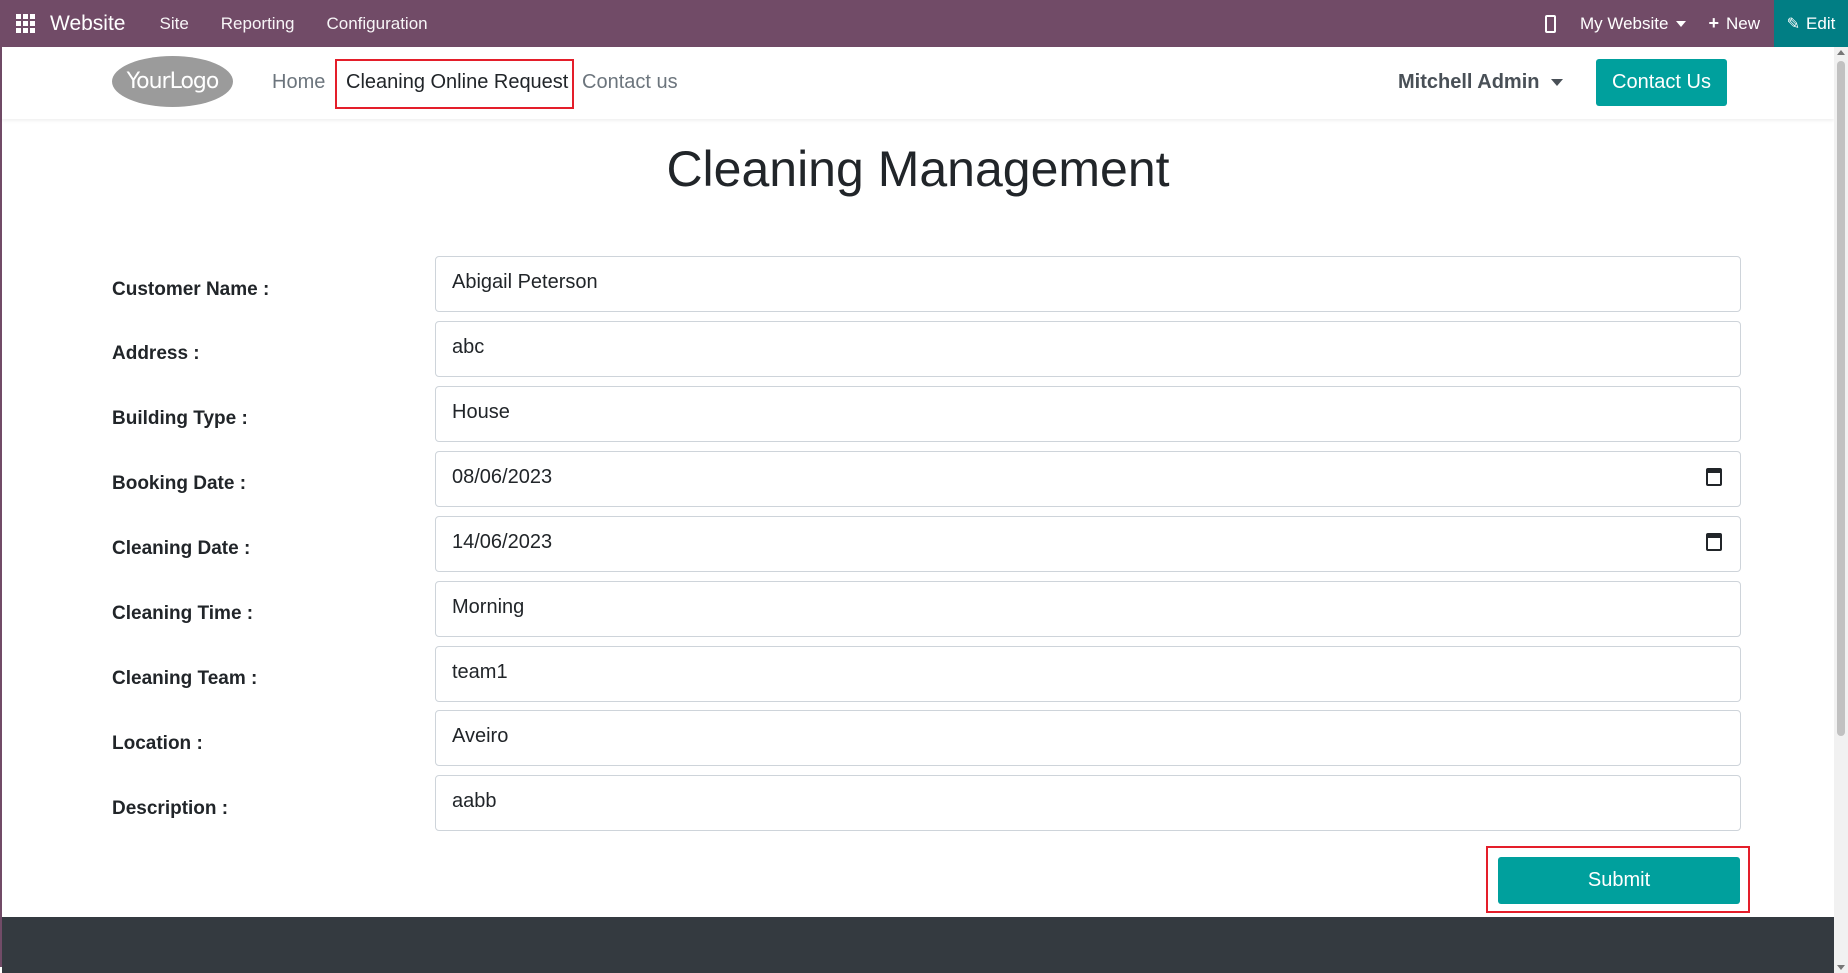  What do you see at coordinates (1088, 803) in the screenshot?
I see `description-input: aabb` at bounding box center [1088, 803].